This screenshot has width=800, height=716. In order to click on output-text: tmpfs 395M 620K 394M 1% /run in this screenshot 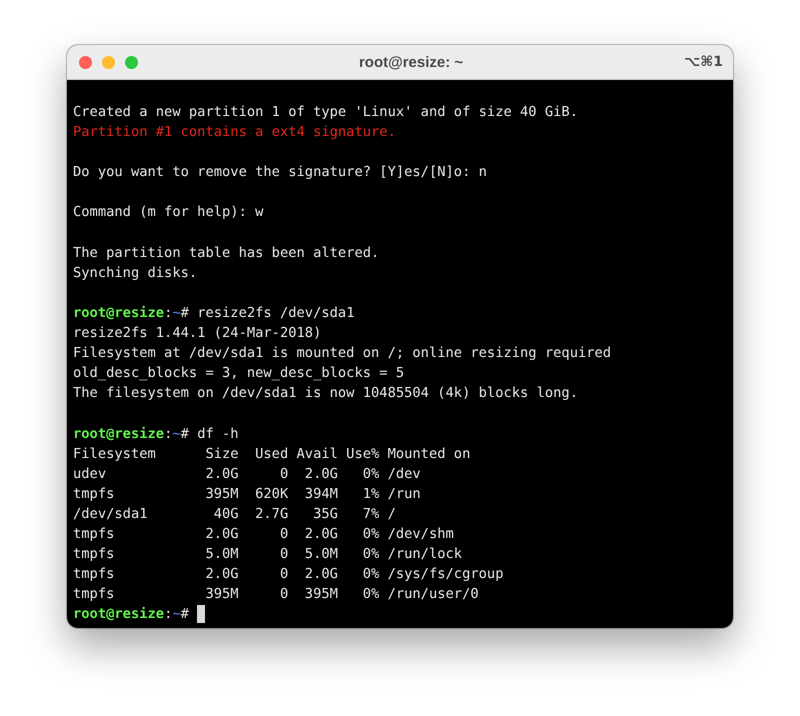, I will do `click(247, 494)`.